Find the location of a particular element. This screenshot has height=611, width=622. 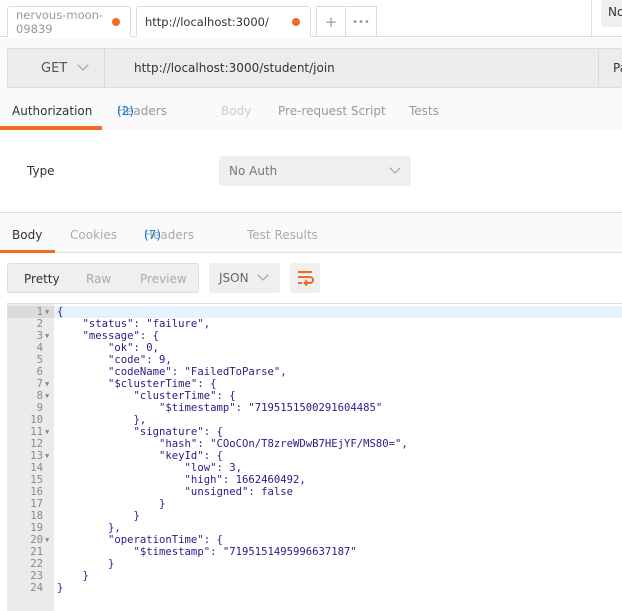

line-number: 12 is located at coordinates (36, 444).